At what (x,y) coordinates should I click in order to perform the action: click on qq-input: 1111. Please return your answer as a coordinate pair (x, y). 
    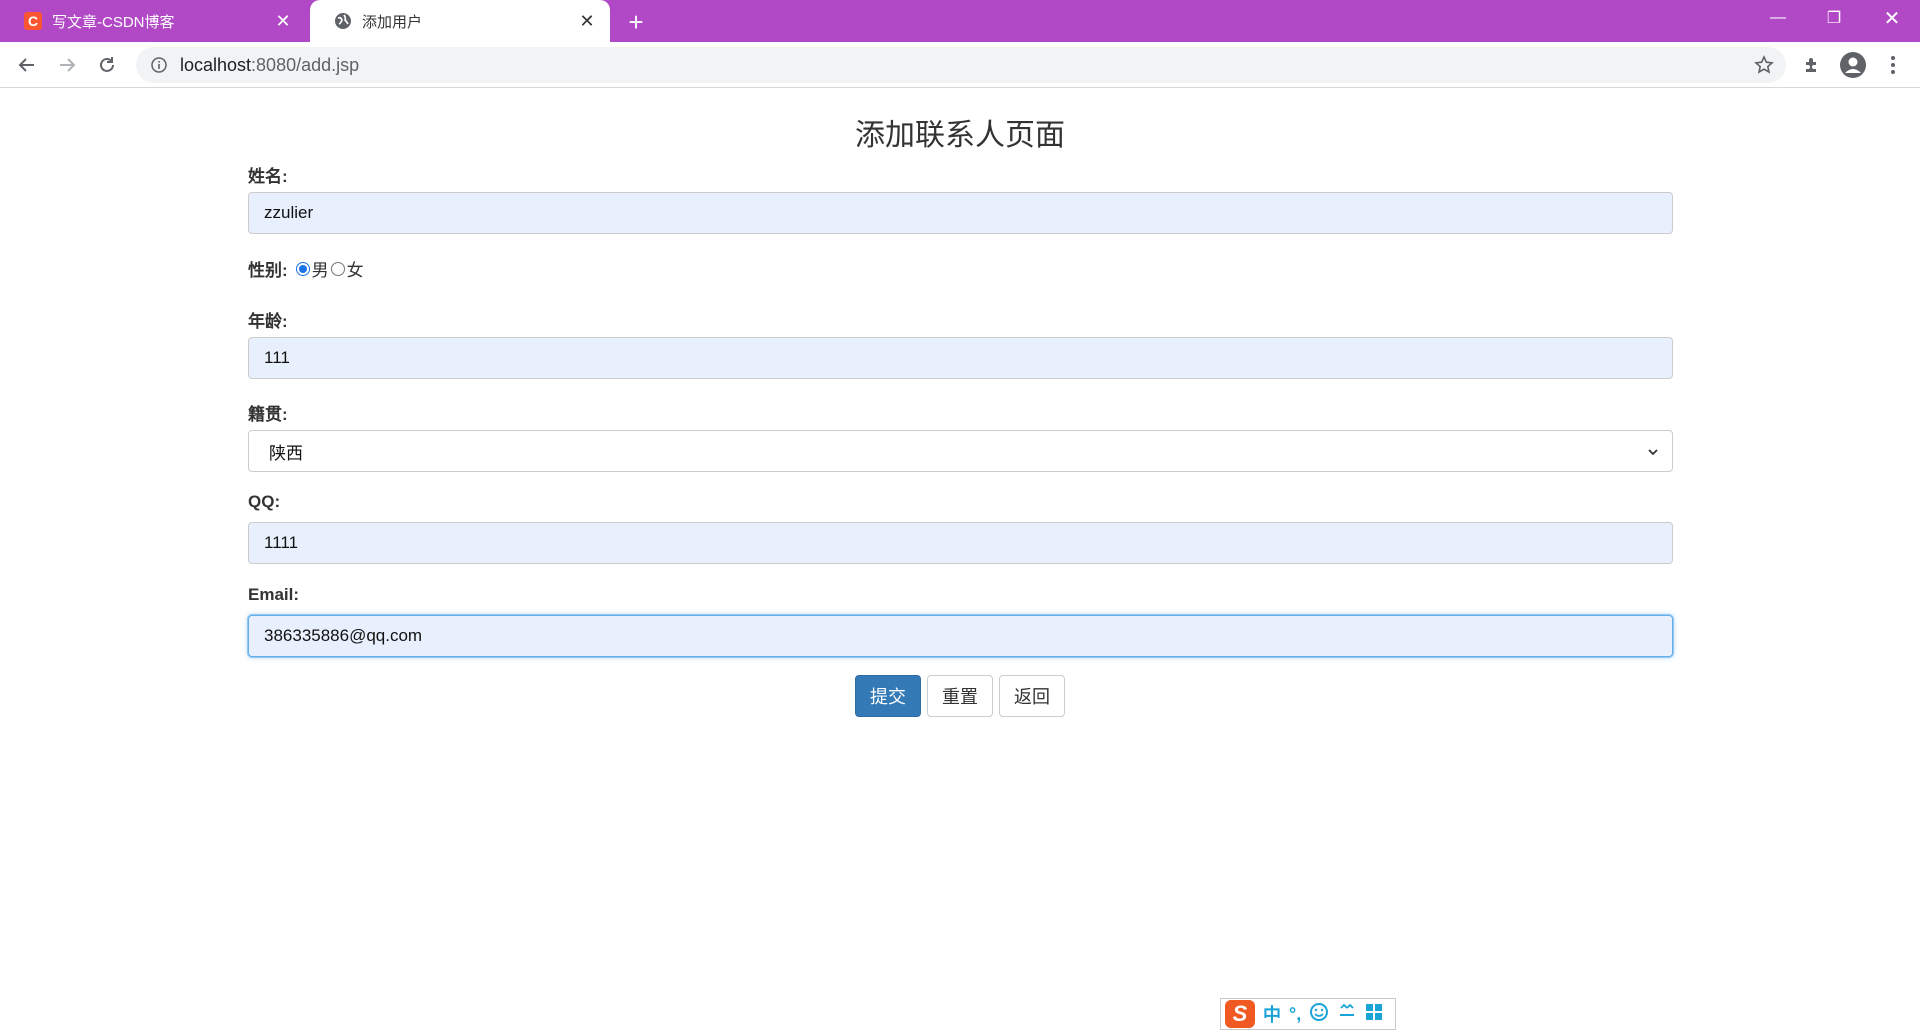
    Looking at the image, I should click on (960, 543).